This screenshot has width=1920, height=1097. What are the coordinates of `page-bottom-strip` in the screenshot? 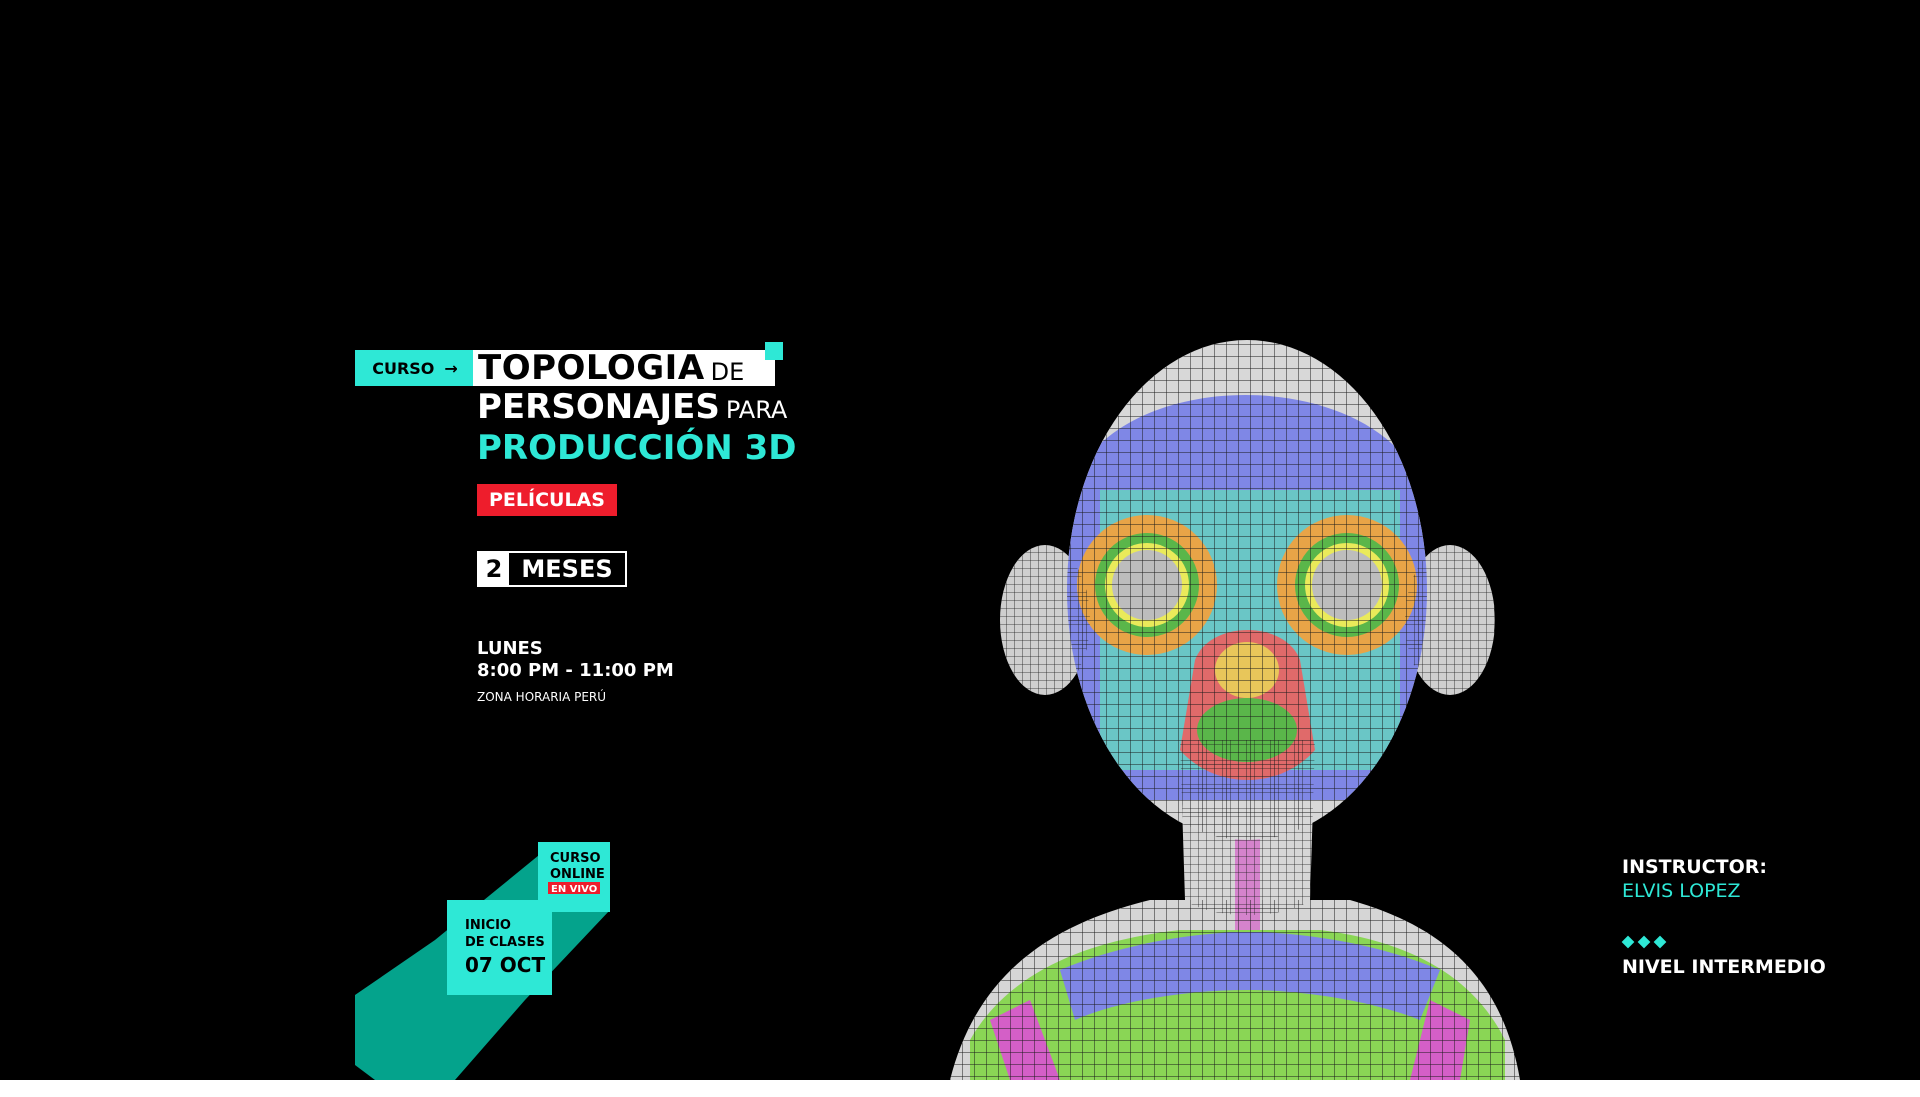 It's located at (960, 1088).